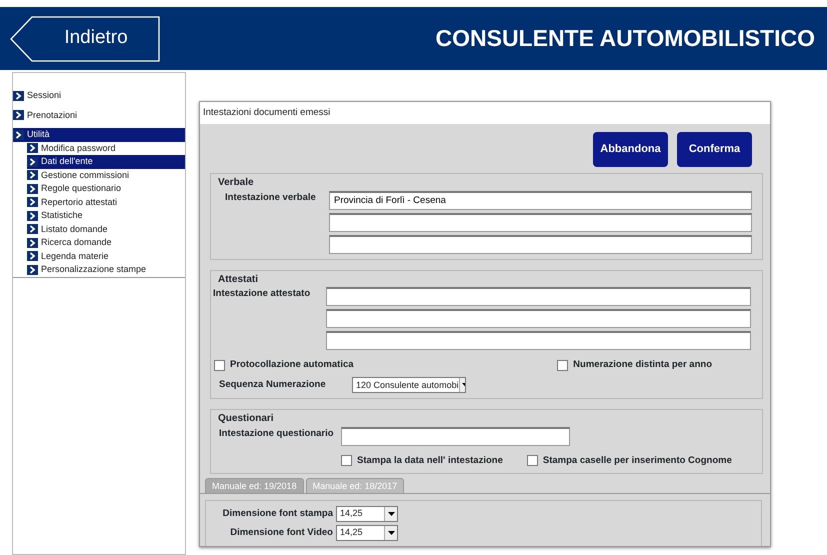 Image resolution: width=827 pixels, height=555 pixels. Describe the element at coordinates (106, 175) in the screenshot. I see `sidebar-item: Gestione commissioni` at that location.